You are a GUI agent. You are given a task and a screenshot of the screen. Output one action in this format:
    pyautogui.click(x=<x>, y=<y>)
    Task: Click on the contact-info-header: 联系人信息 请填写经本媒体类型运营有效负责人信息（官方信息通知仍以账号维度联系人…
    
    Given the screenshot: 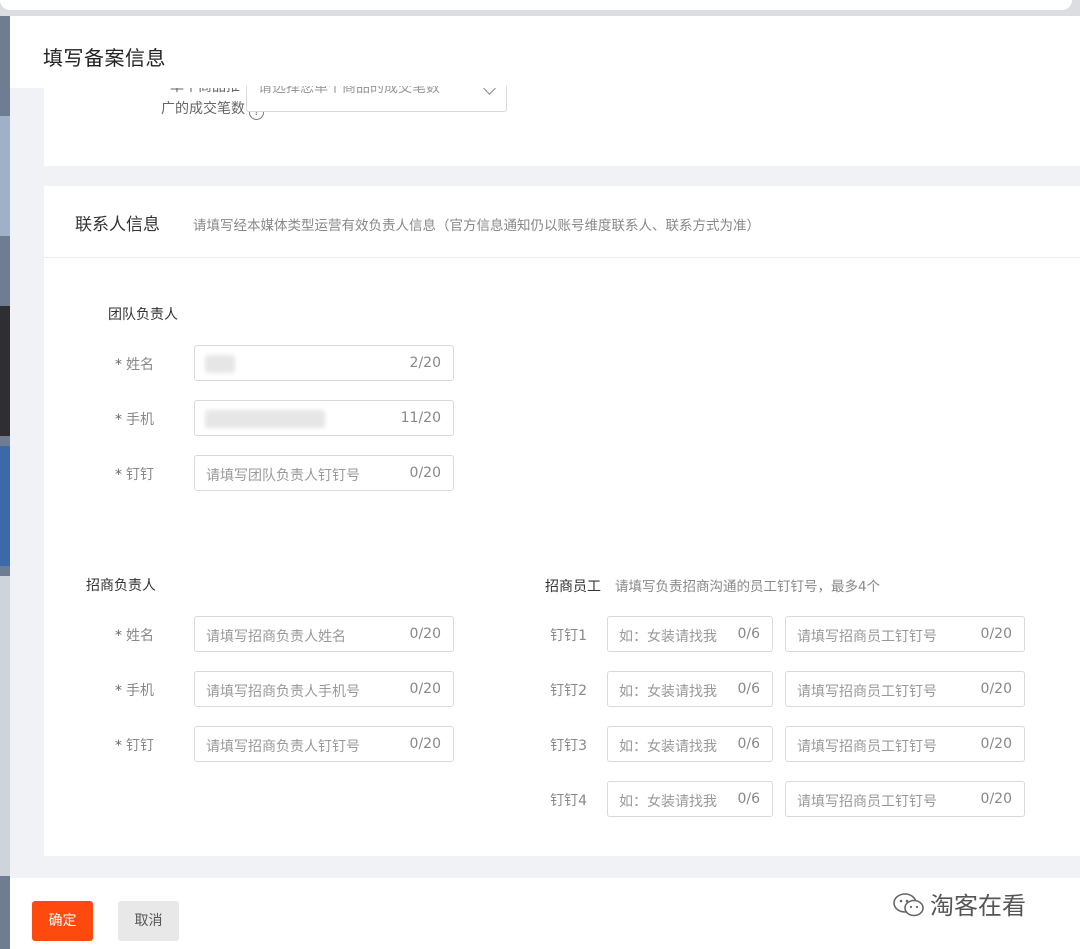 What is the action you would take?
    pyautogui.click(x=562, y=222)
    